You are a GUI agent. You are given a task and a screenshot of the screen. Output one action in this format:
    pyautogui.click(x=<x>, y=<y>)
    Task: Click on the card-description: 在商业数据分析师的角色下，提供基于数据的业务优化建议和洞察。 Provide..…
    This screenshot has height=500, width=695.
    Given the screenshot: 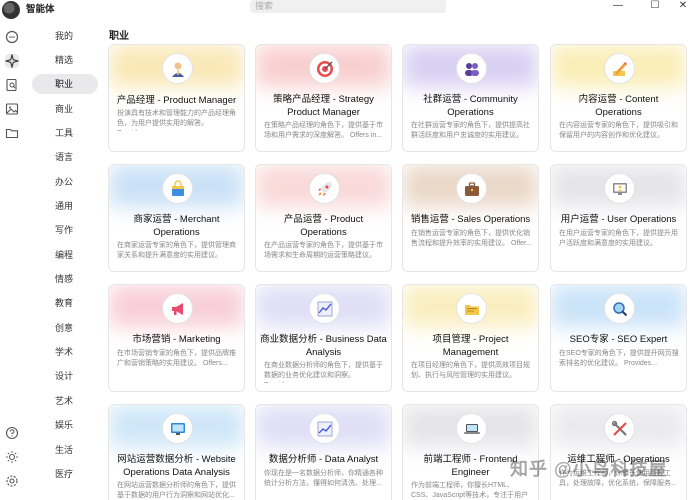 What is the action you would take?
    pyautogui.click(x=323, y=372)
    